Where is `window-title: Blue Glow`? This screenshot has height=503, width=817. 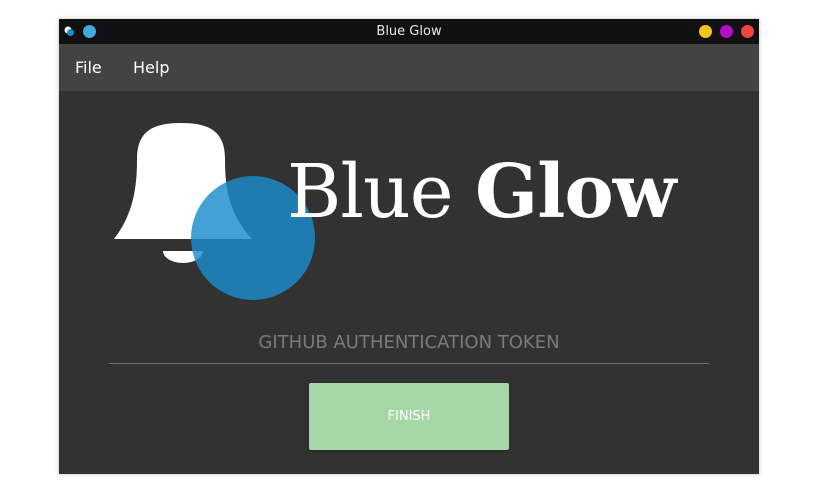 window-title: Blue Glow is located at coordinates (409, 31).